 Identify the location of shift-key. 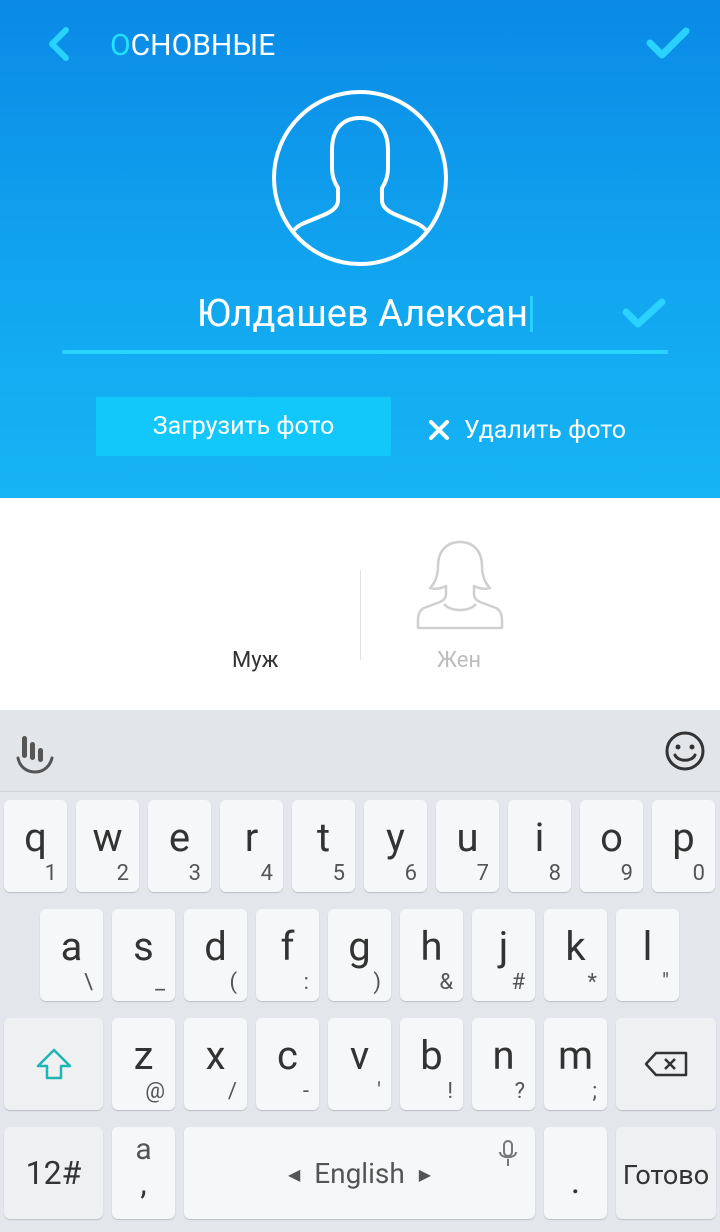
(53, 1064).